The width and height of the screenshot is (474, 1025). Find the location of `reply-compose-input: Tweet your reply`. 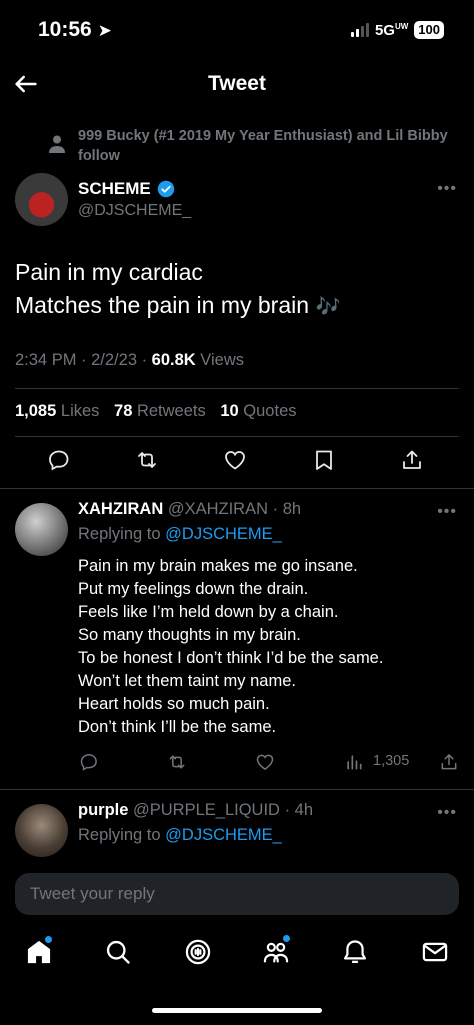

reply-compose-input: Tweet your reply is located at coordinates (237, 894).